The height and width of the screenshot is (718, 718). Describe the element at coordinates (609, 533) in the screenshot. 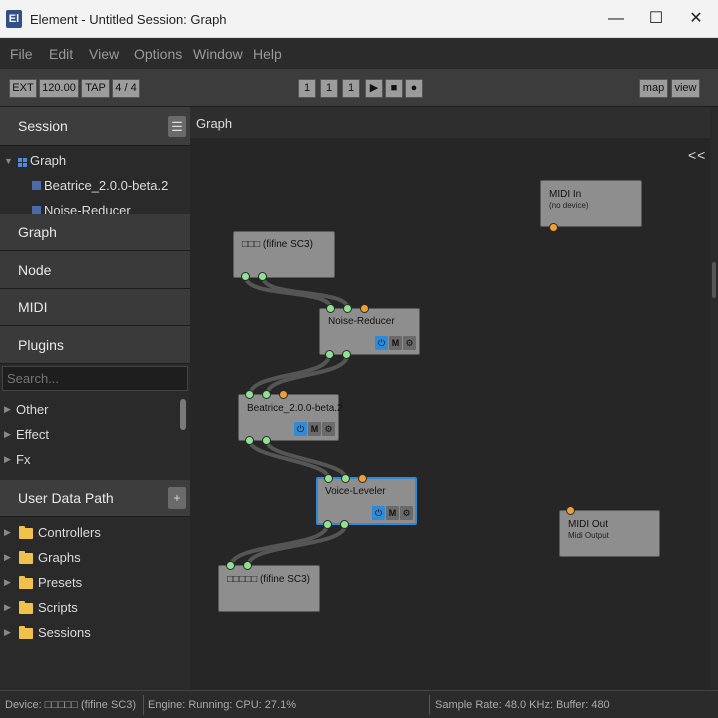

I see `node-midi-out: MIDI Out Midi Output` at that location.